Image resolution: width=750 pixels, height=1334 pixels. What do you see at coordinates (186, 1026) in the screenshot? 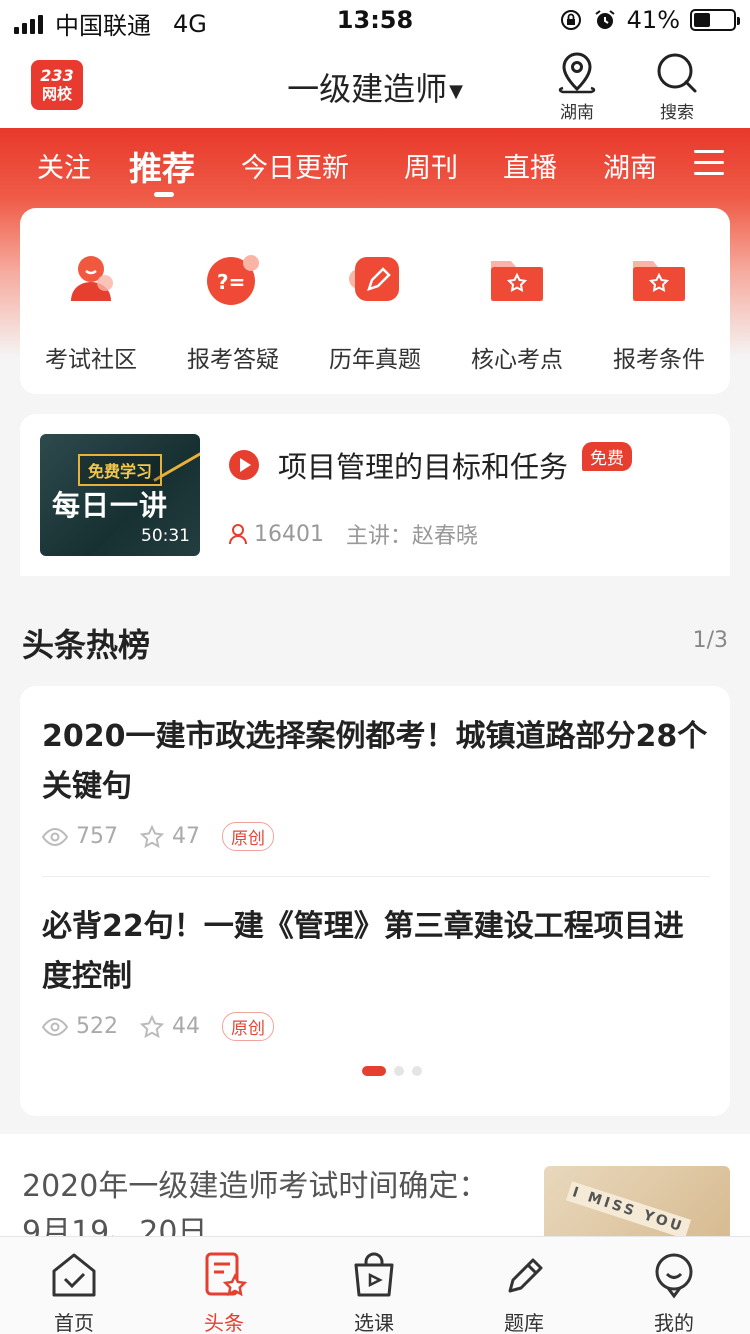
I see `article-stars: 44` at bounding box center [186, 1026].